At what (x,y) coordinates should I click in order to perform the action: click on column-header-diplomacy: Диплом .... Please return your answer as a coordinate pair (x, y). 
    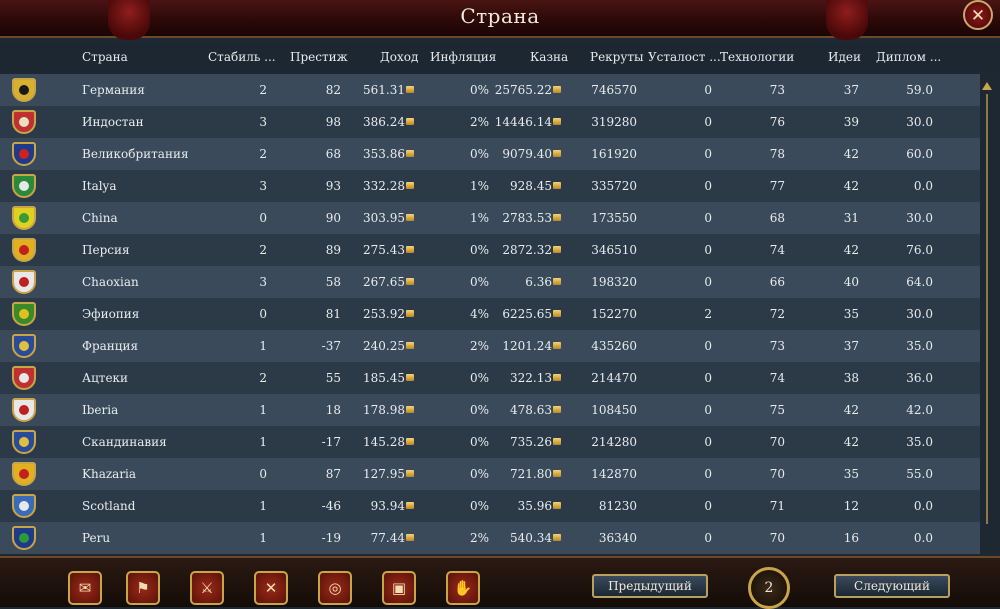
    Looking at the image, I should click on (908, 57).